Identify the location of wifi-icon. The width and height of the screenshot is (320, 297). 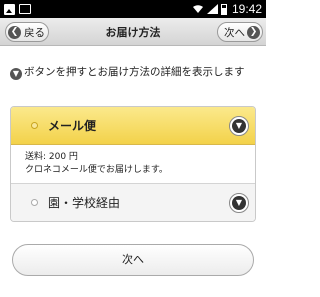
(197, 9).